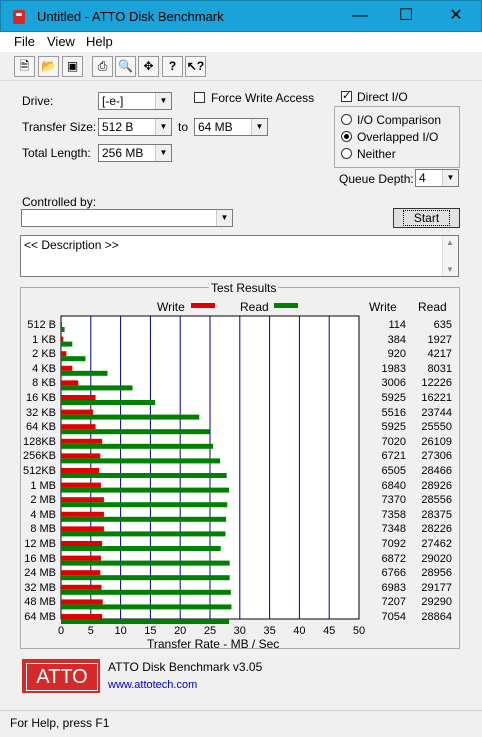  Describe the element at coordinates (393, 383) in the screenshot. I see `write-value: 3006` at that location.